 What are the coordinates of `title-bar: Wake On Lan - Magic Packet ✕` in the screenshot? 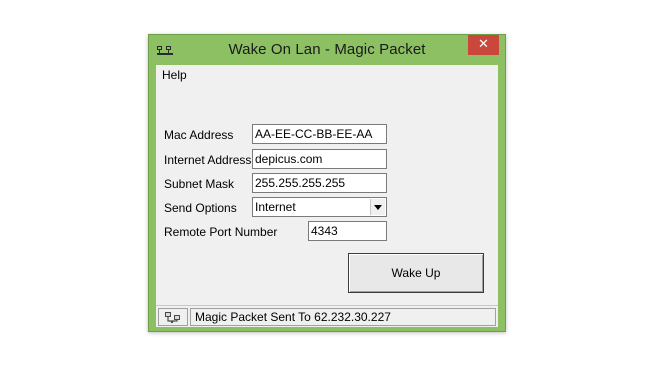 It's located at (327, 50).